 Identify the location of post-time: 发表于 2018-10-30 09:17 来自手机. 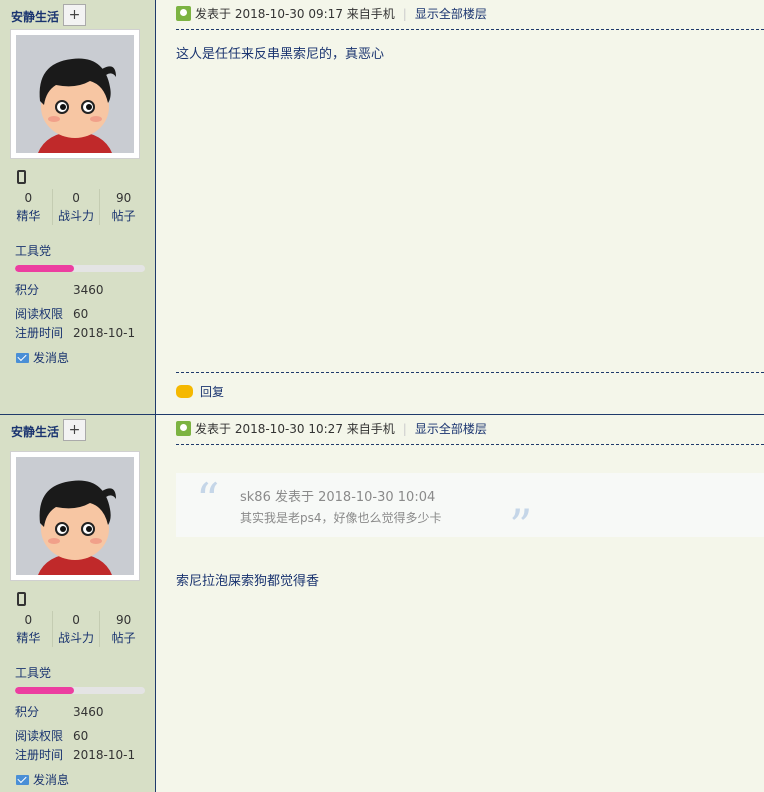
(295, 14).